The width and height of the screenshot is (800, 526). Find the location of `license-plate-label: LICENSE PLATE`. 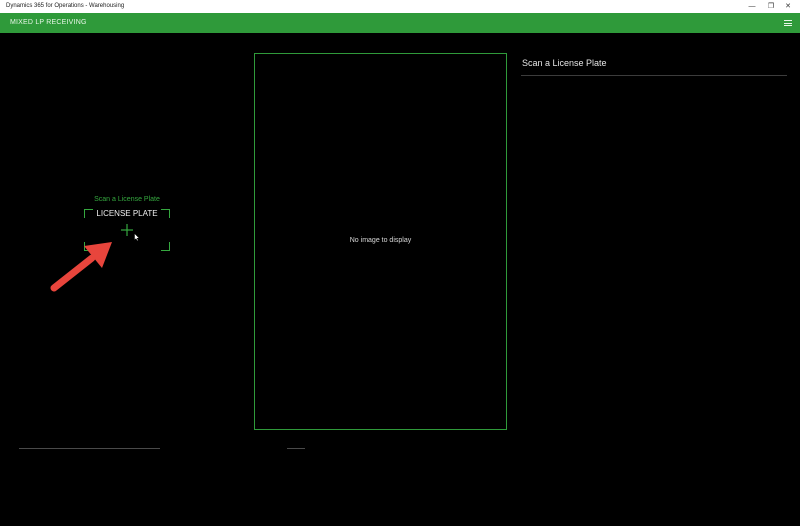

license-plate-label: LICENSE PLATE is located at coordinates (127, 213).